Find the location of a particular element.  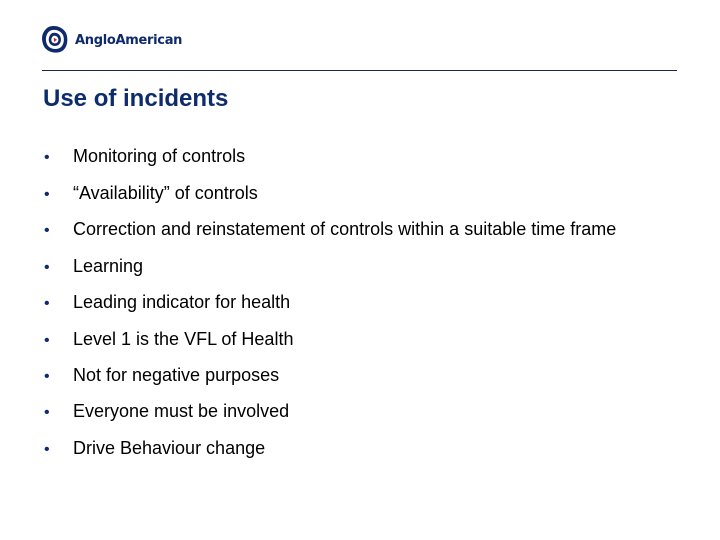

anglo-american-logo: AngloAmerican is located at coordinates (111, 39).